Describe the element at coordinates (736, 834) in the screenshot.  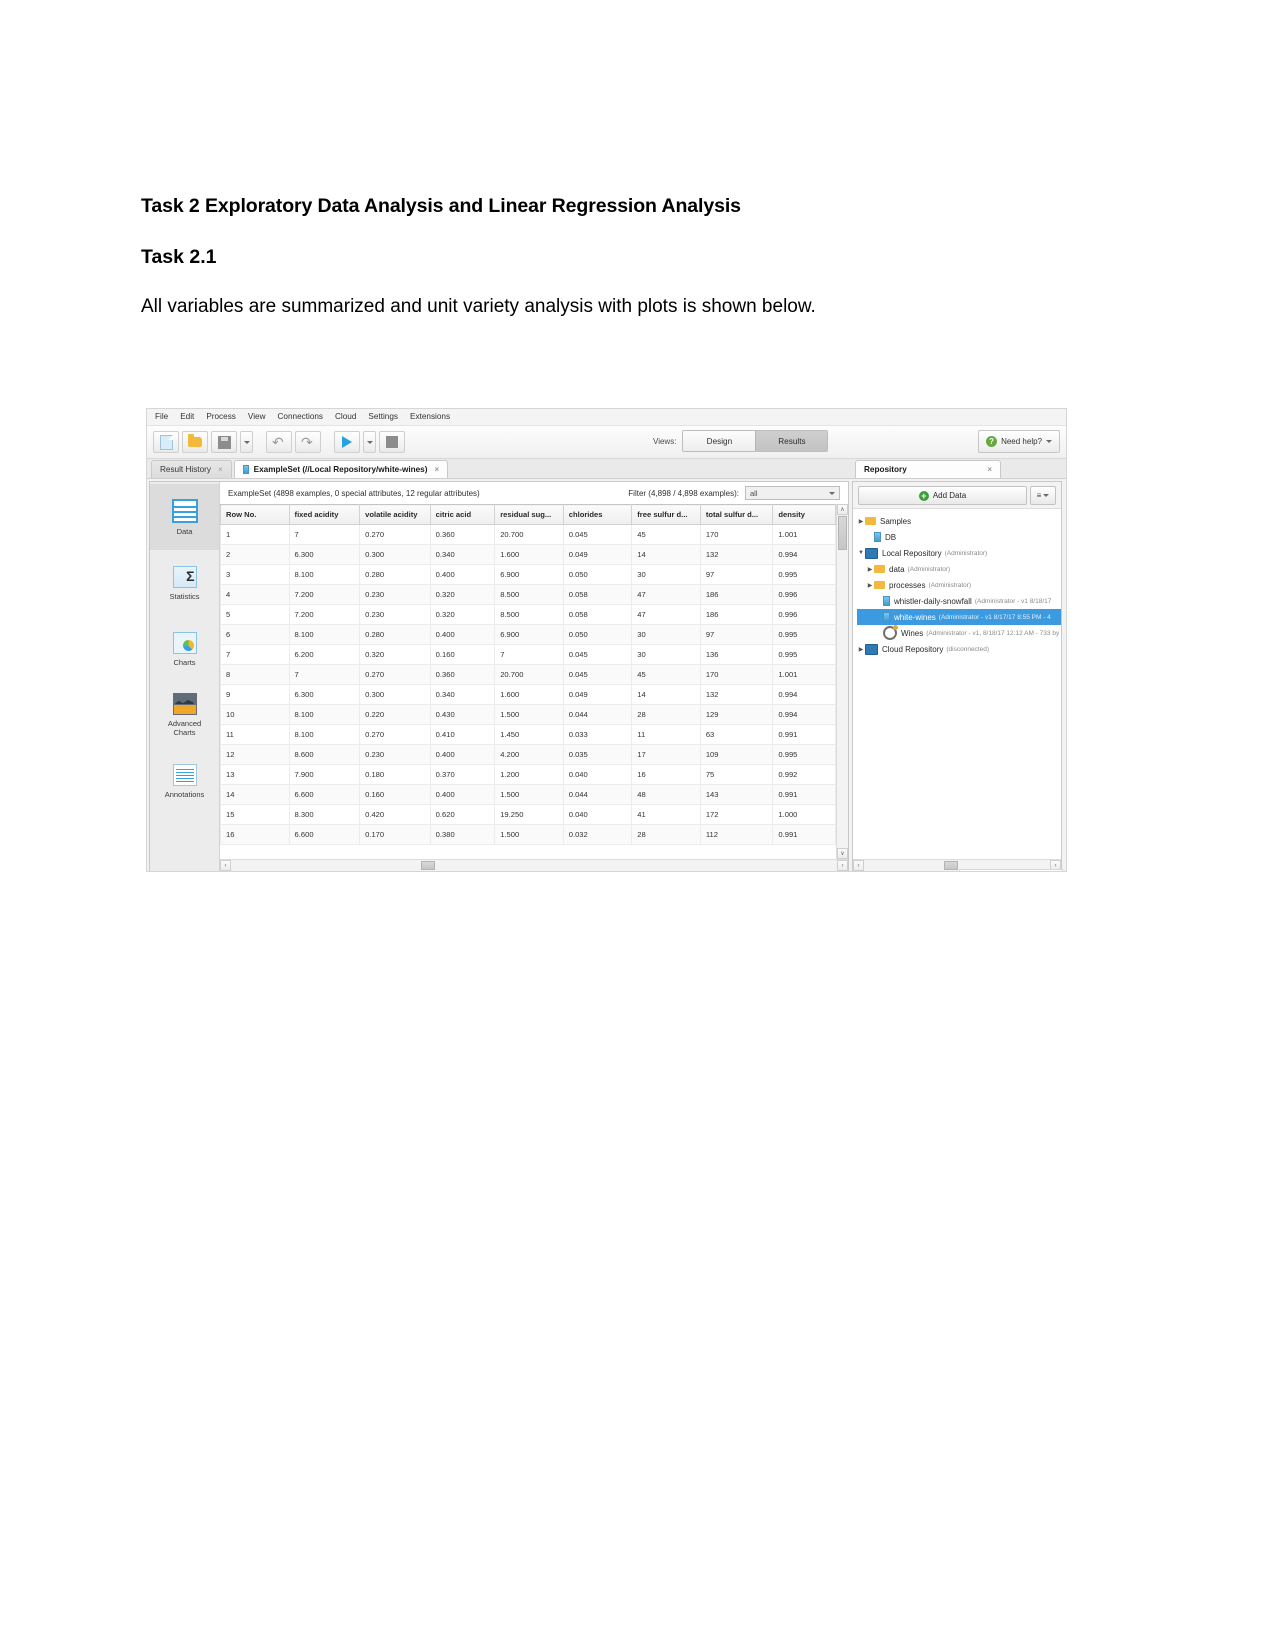
I see `table-cell: 112` at that location.